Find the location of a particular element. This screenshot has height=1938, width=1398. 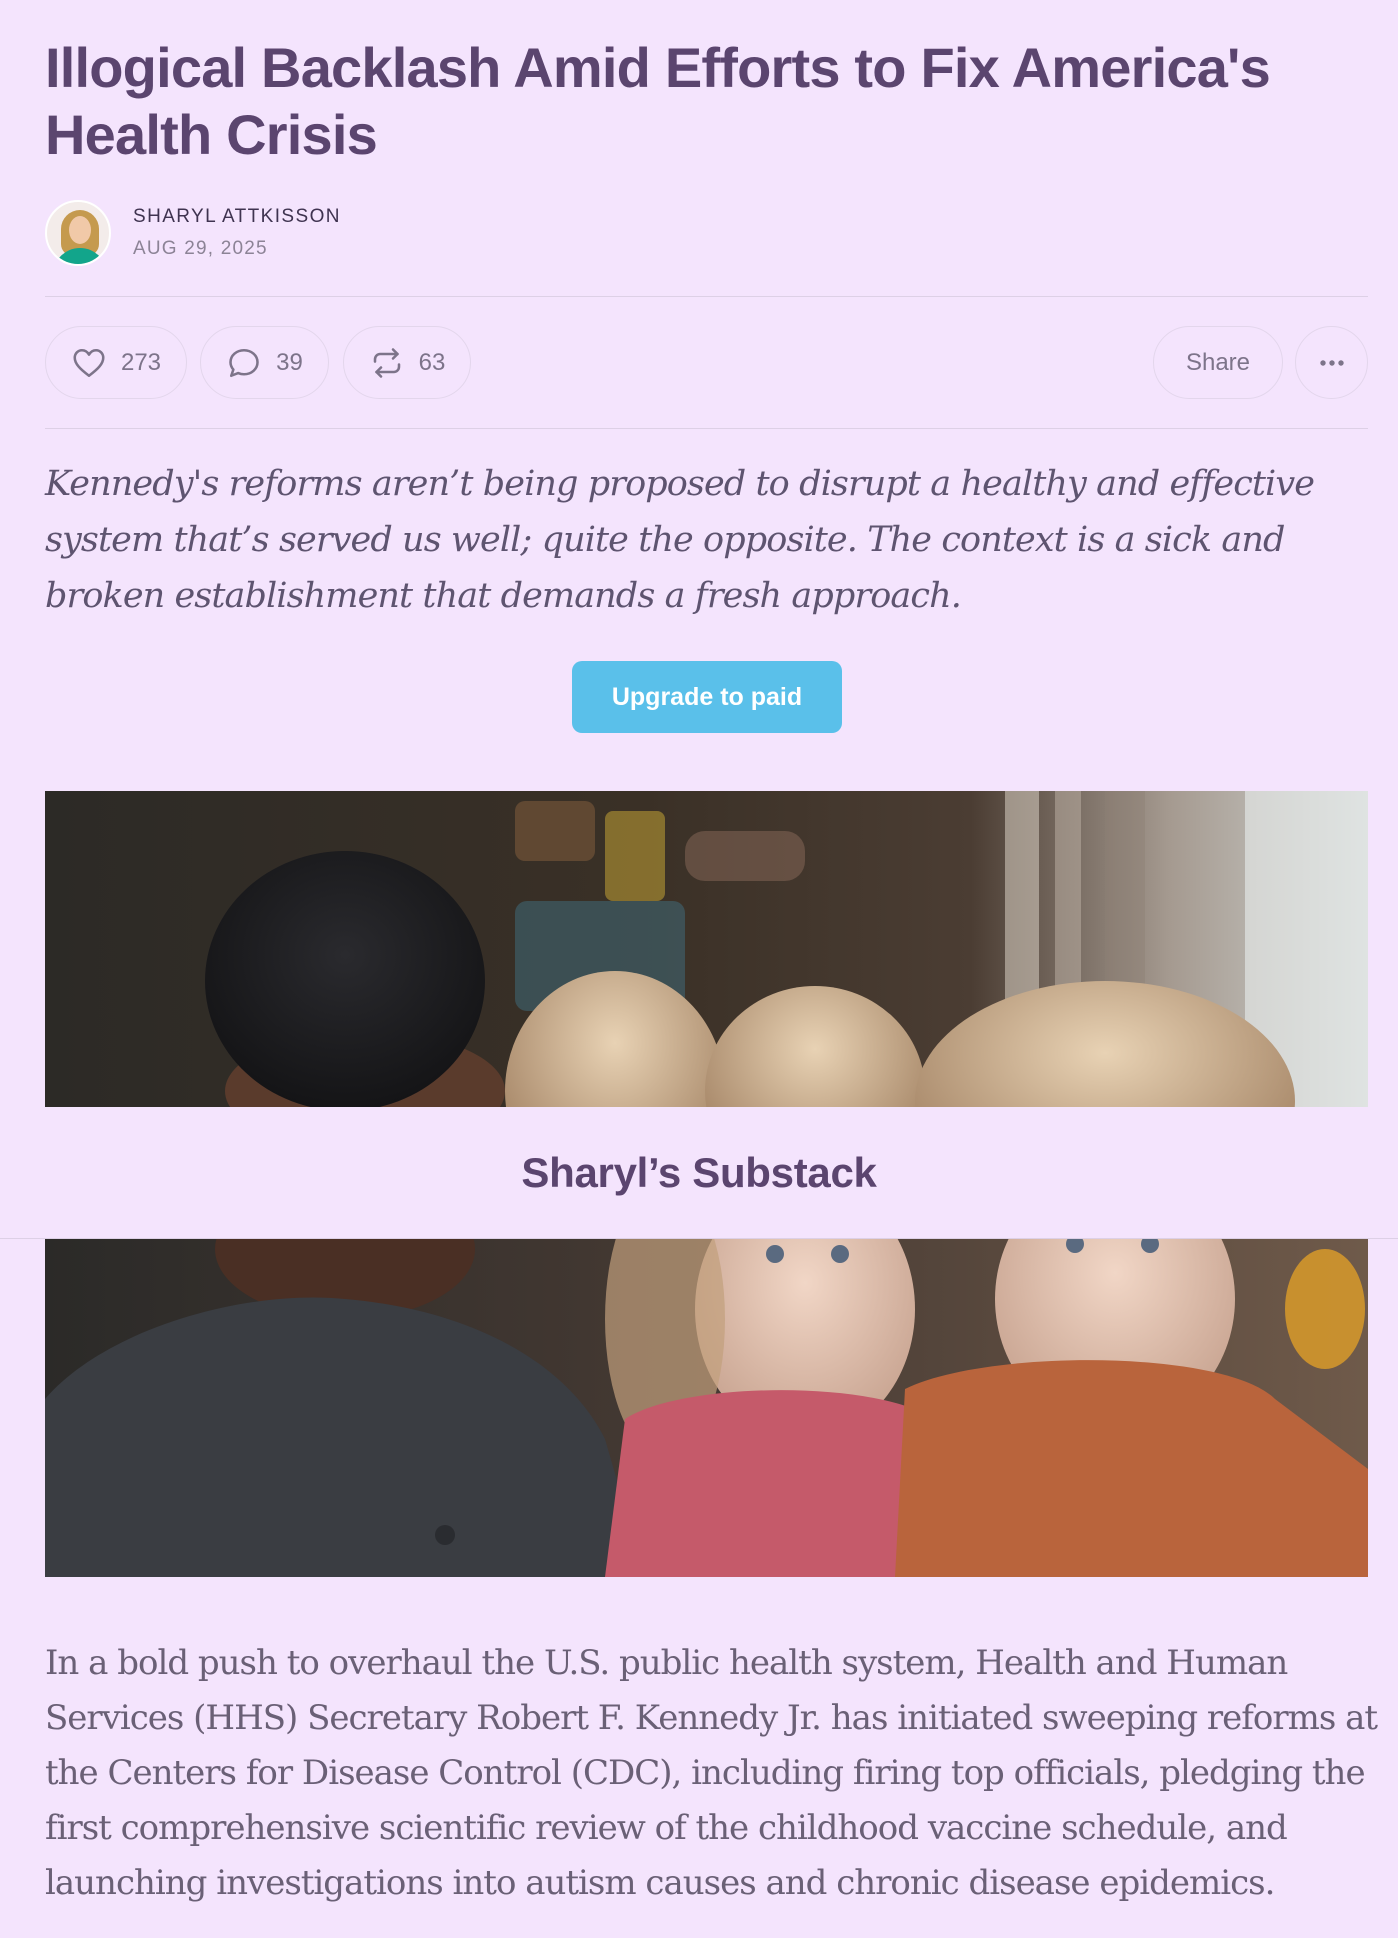

share-button: Share is located at coordinates (1218, 362).